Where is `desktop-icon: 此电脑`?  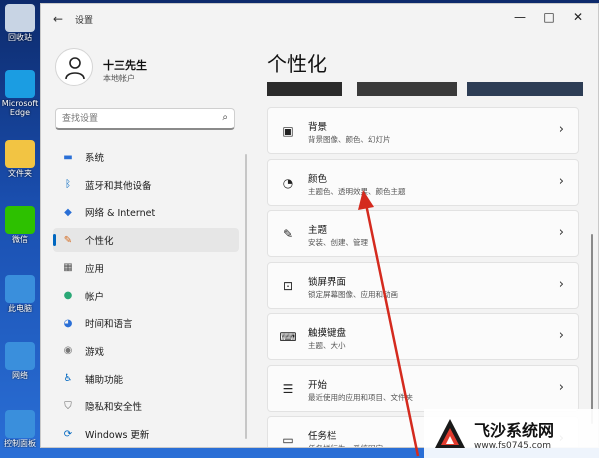
desktop-icon: 此电脑 is located at coordinates (20, 294).